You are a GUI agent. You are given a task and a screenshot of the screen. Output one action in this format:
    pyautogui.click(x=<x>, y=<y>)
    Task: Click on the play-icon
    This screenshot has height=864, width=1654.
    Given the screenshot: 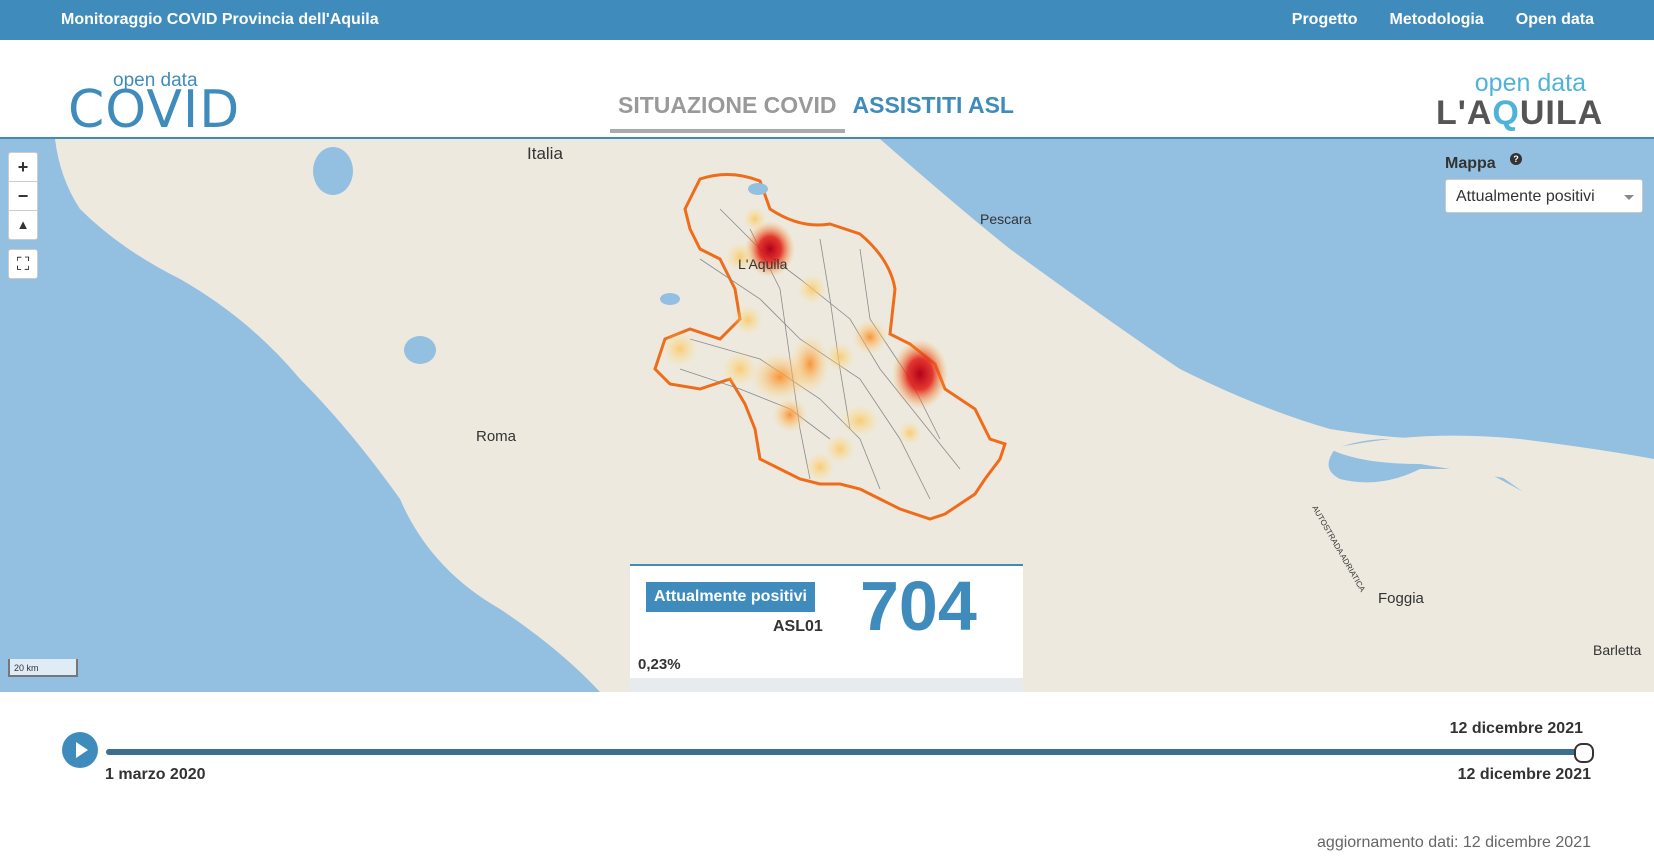 What is the action you would take?
    pyautogui.click(x=80, y=750)
    